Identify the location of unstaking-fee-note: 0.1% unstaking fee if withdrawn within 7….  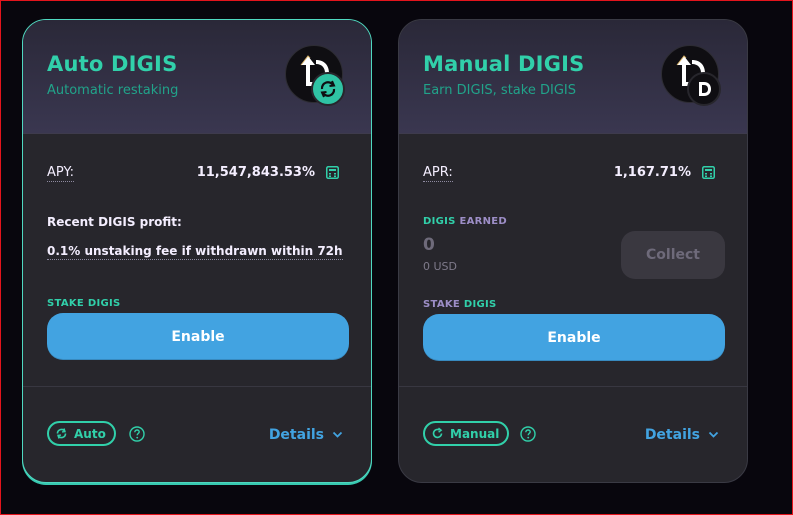
(195, 252).